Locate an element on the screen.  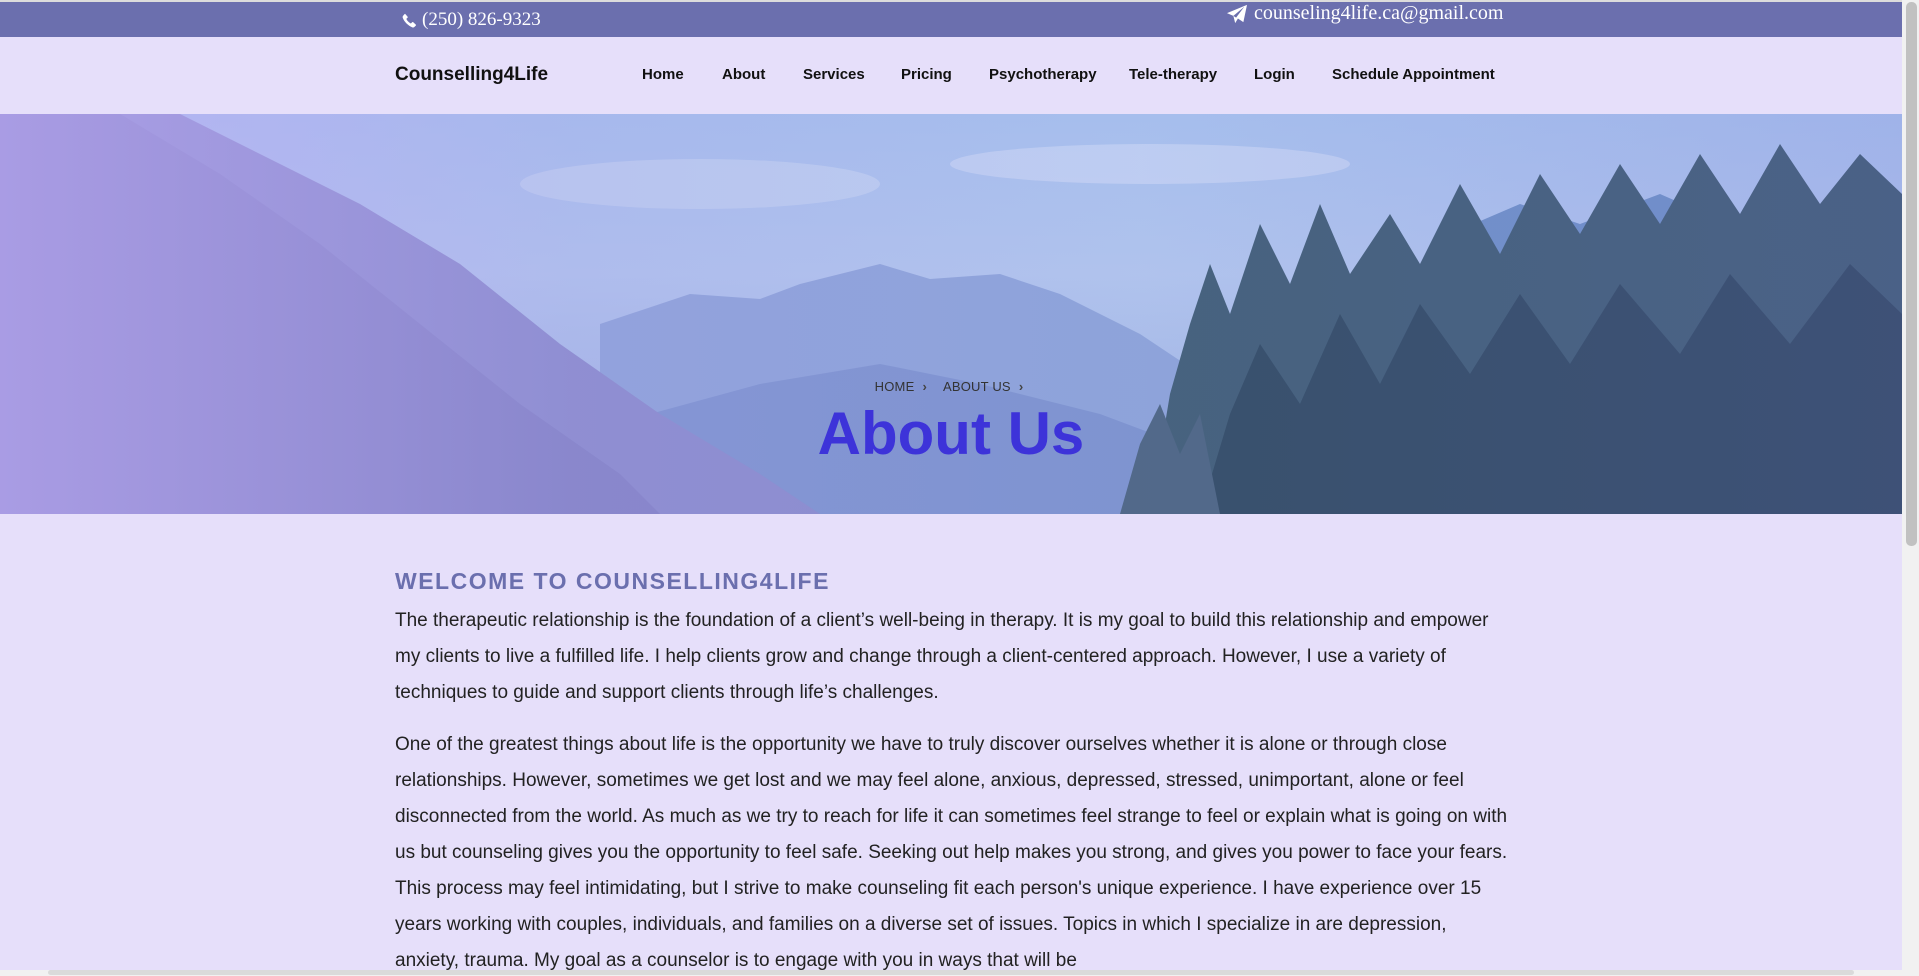
nav-home: Home is located at coordinates (663, 74).